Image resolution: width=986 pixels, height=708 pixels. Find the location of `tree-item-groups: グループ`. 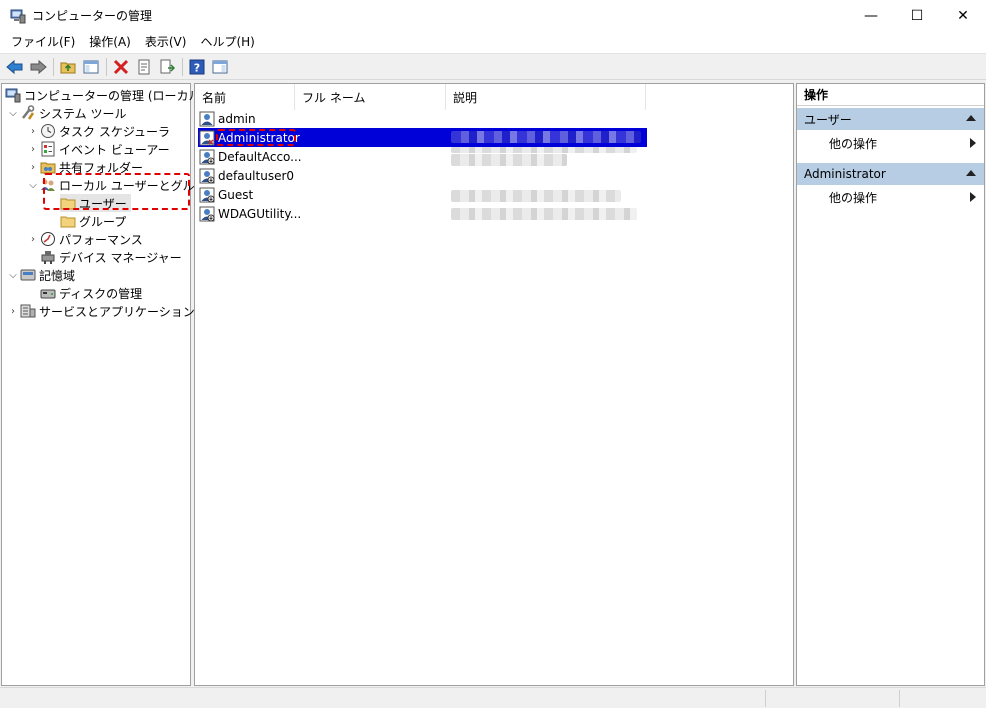

tree-item-groups: グループ is located at coordinates (93, 221).